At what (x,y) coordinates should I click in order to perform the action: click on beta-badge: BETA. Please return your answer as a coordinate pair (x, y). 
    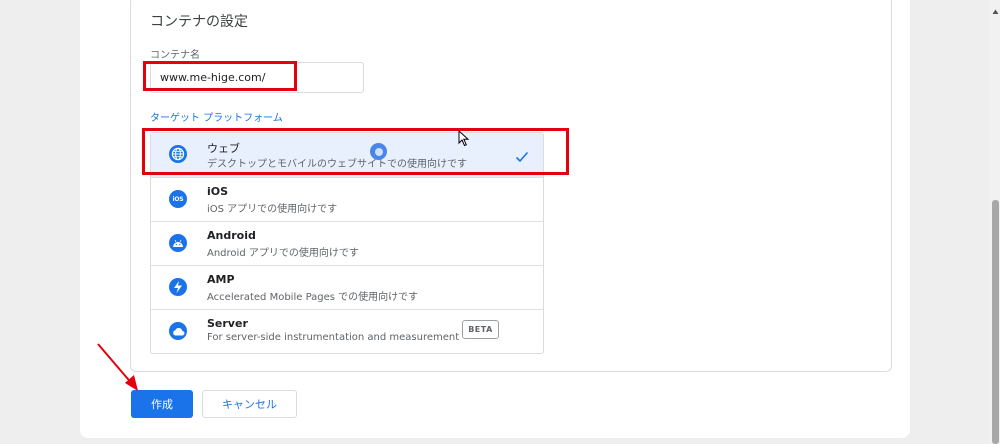
    Looking at the image, I should click on (480, 329).